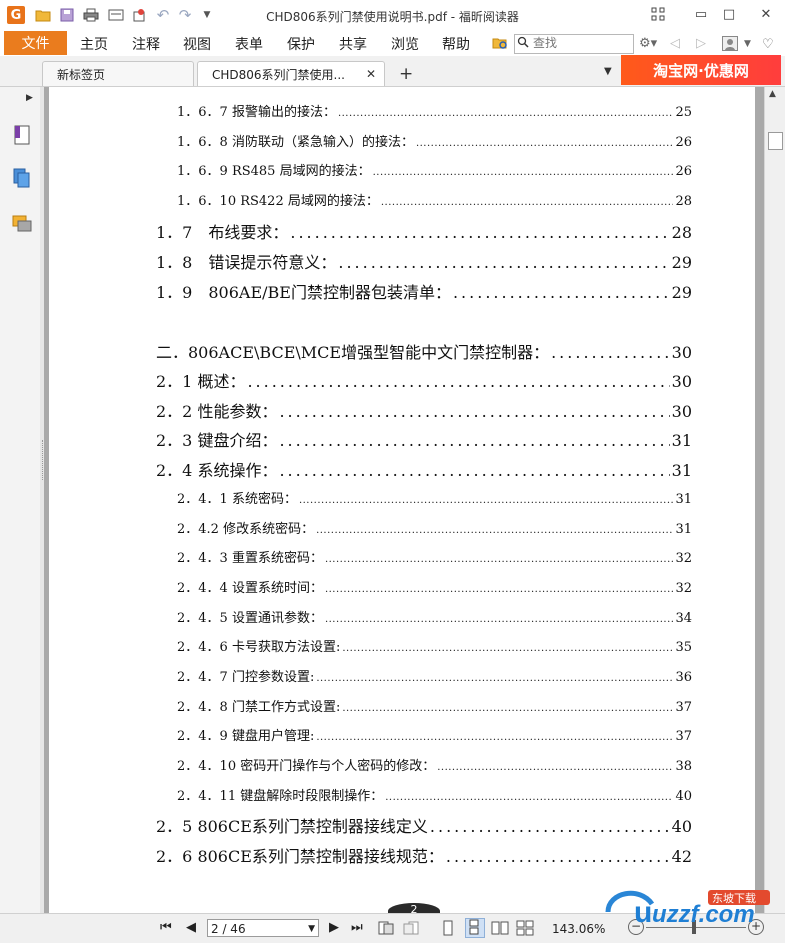 This screenshot has height=943, width=785. I want to click on close-button: ✕, so click(766, 14).